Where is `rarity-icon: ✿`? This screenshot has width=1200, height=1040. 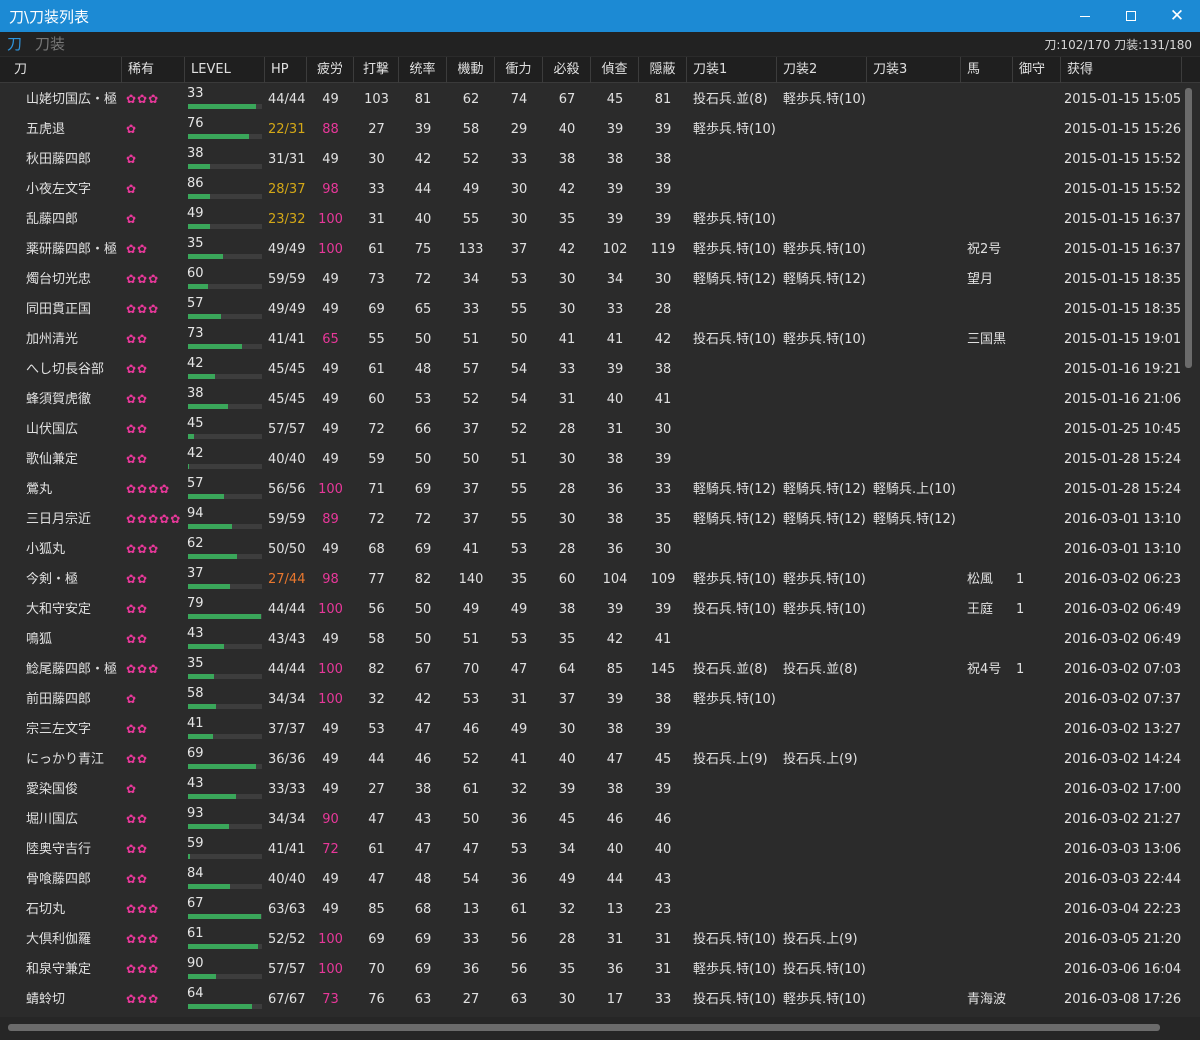
rarity-icon: ✿ is located at coordinates (132, 129).